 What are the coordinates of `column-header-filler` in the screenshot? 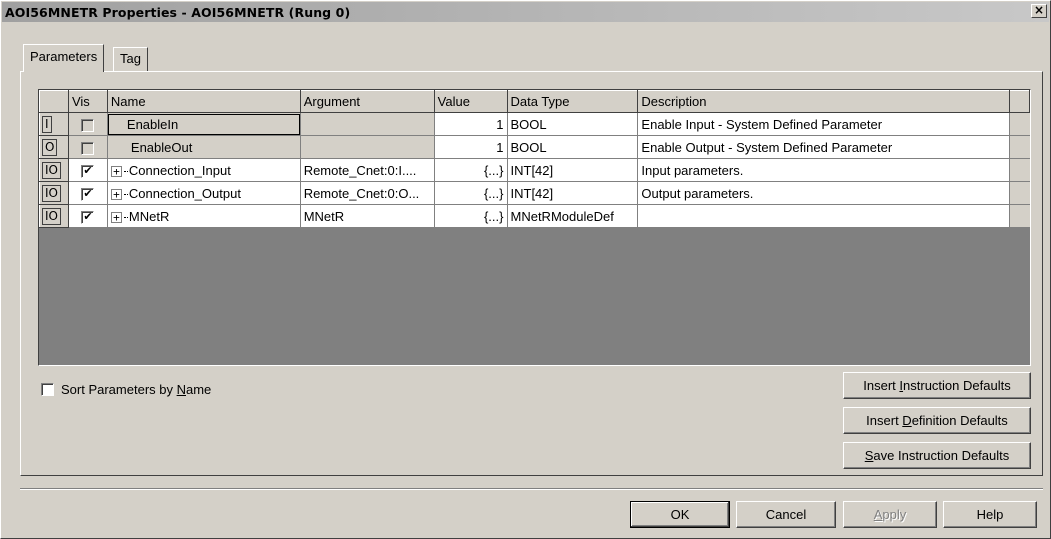 It's located at (1019, 101).